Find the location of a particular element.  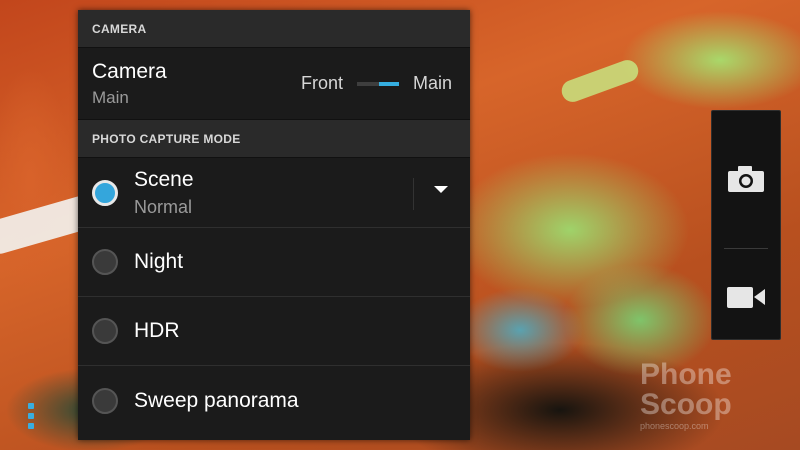

camera-select-row: Camera Main Front Main is located at coordinates (274, 84).